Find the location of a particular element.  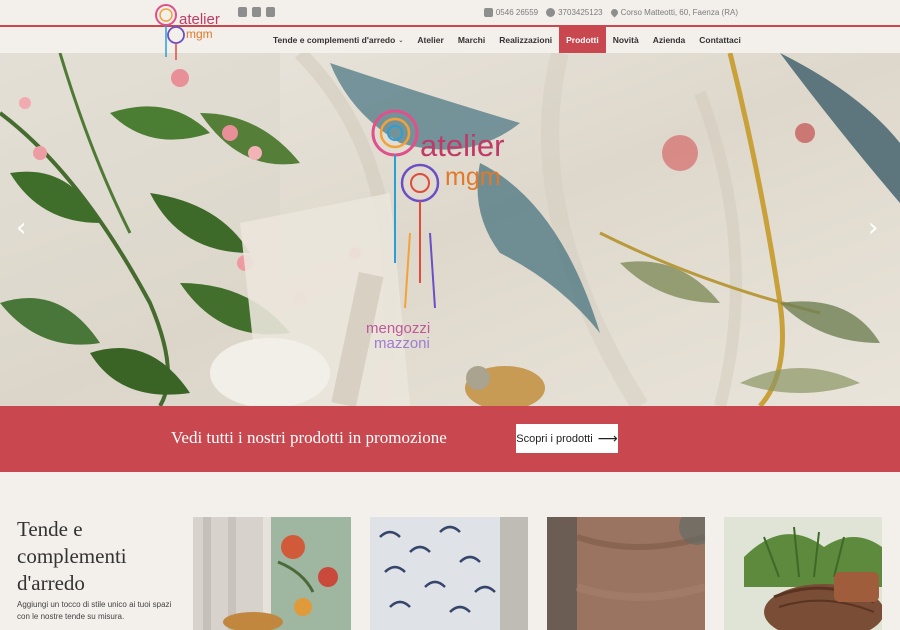

hero-logo-atelier: atelier is located at coordinates (462, 145).